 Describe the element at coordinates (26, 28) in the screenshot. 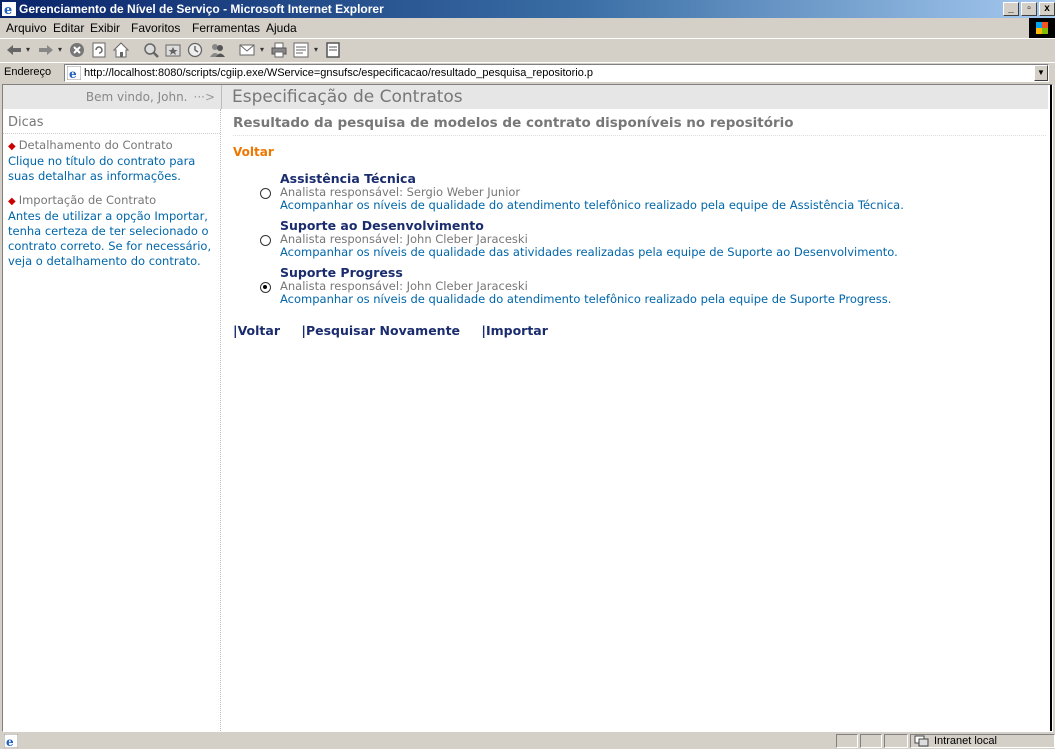

I see `menu-arquivo: Arquivo` at that location.